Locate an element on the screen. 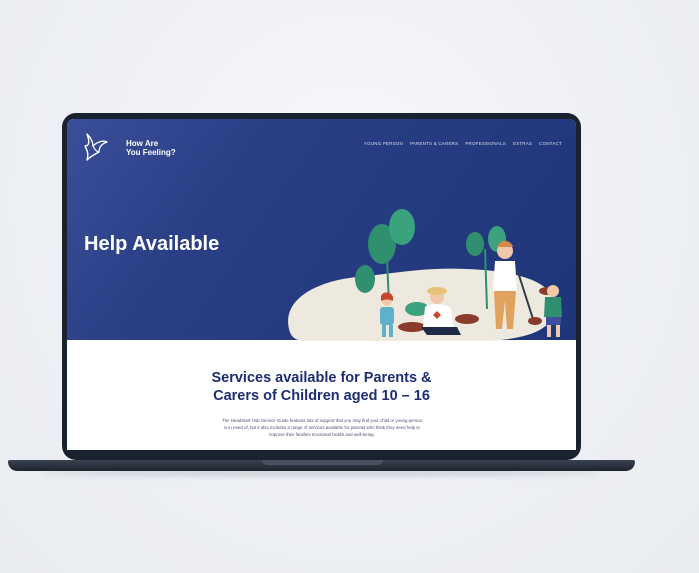 The image size is (699, 573). logo-line-1: How Are is located at coordinates (142, 143).